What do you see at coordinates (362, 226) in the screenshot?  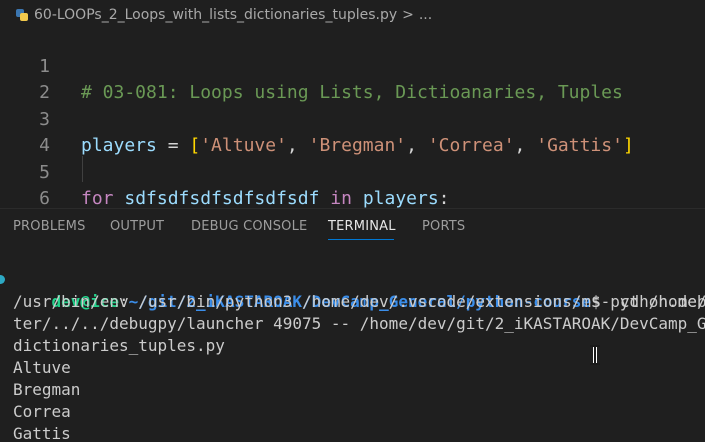 I see `tab-terminal: TERMINAL` at bounding box center [362, 226].